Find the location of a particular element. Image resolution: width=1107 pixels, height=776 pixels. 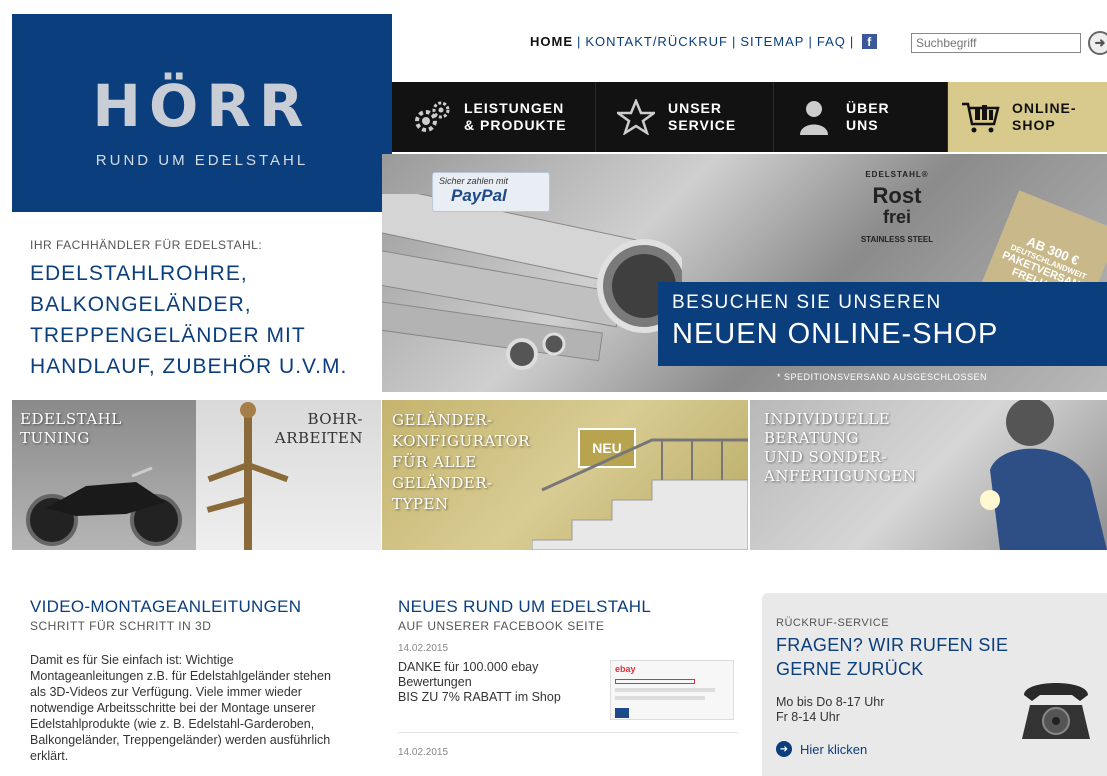

nav-label-ueber: ÜBER UNS is located at coordinates (868, 117).